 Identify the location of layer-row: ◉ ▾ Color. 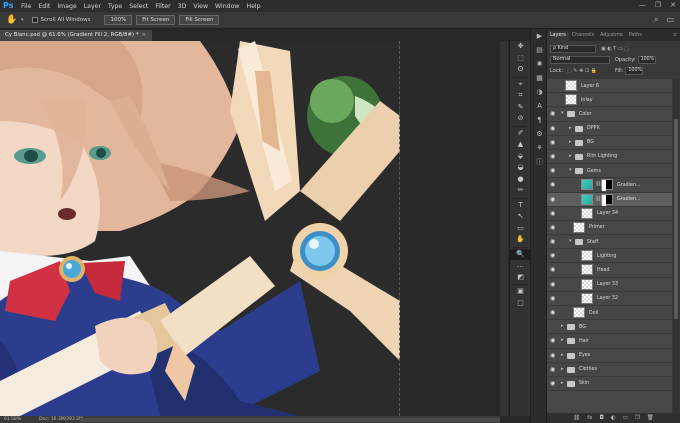
(609, 114).